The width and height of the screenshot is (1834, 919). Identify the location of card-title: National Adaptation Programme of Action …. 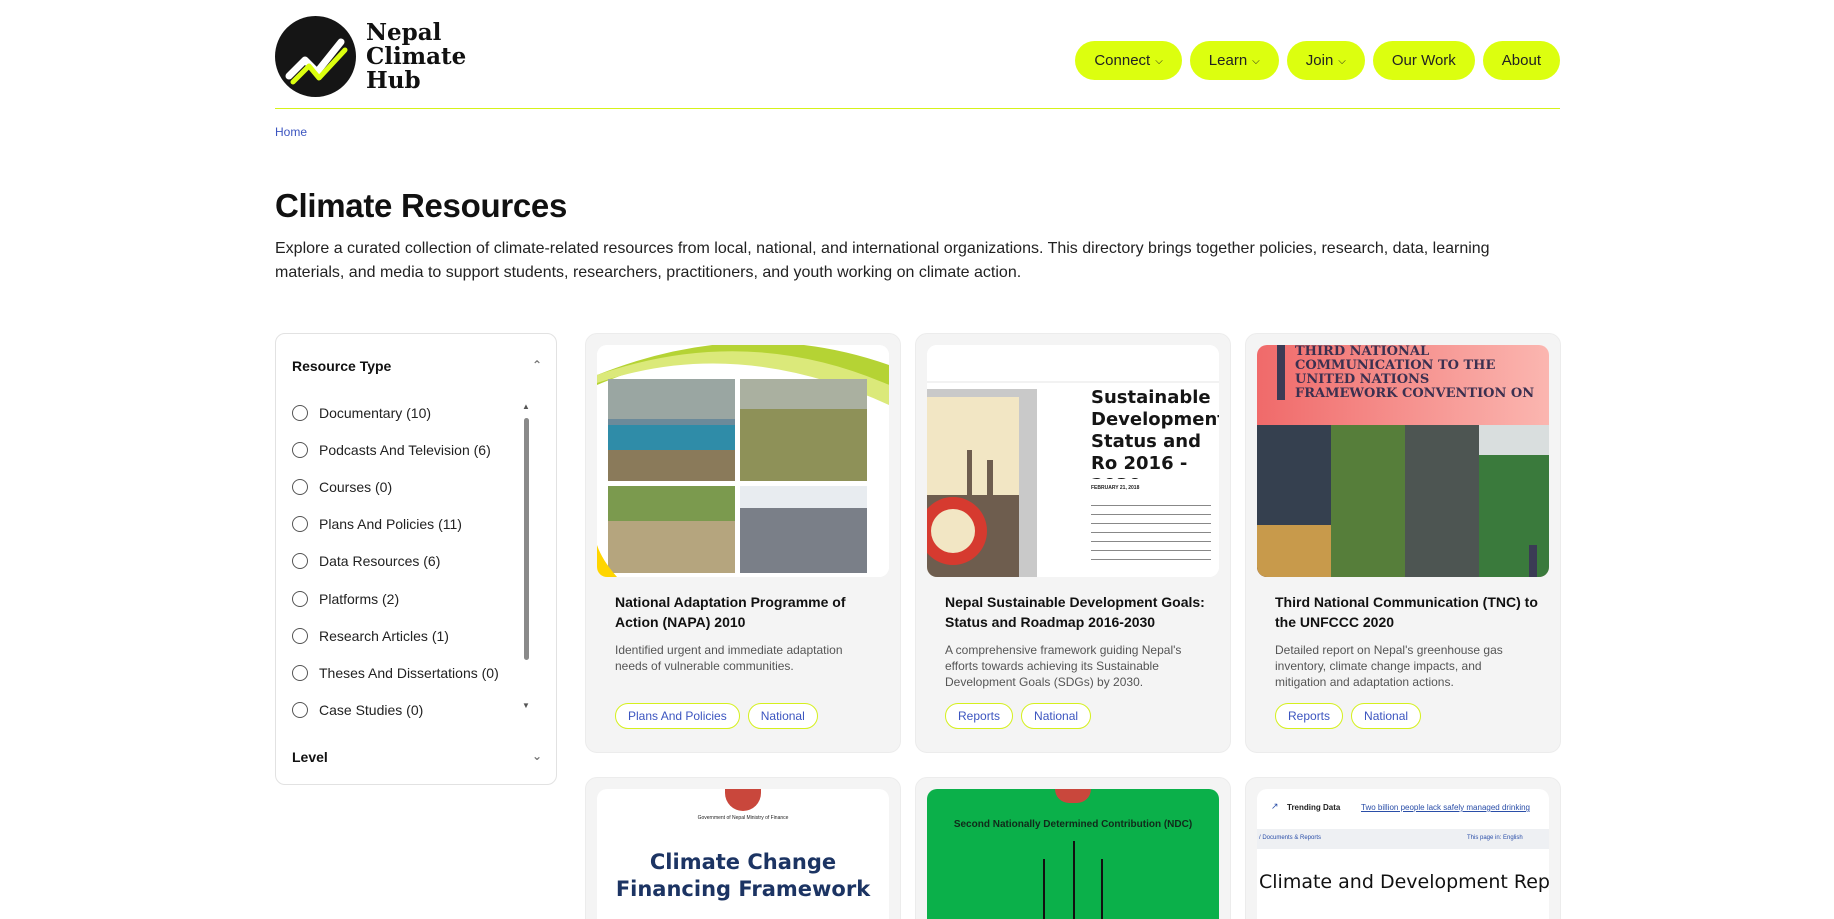
(750, 612).